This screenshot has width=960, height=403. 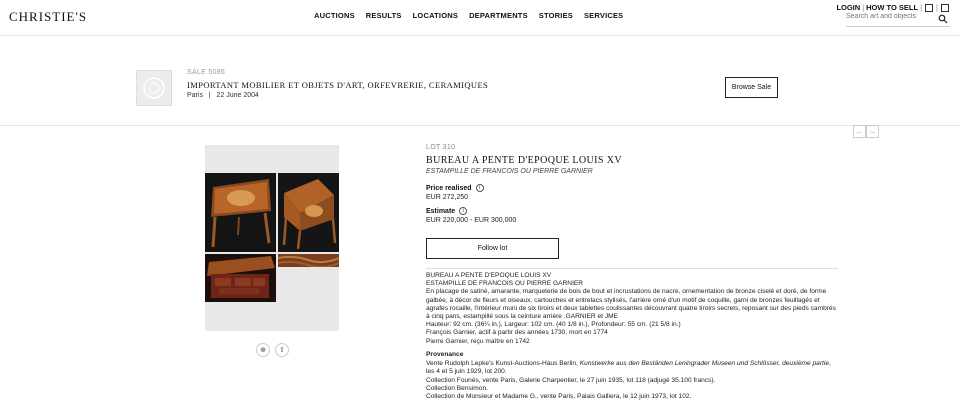 What do you see at coordinates (498, 15) in the screenshot?
I see `nav-departments: DEPARTMENTS` at bounding box center [498, 15].